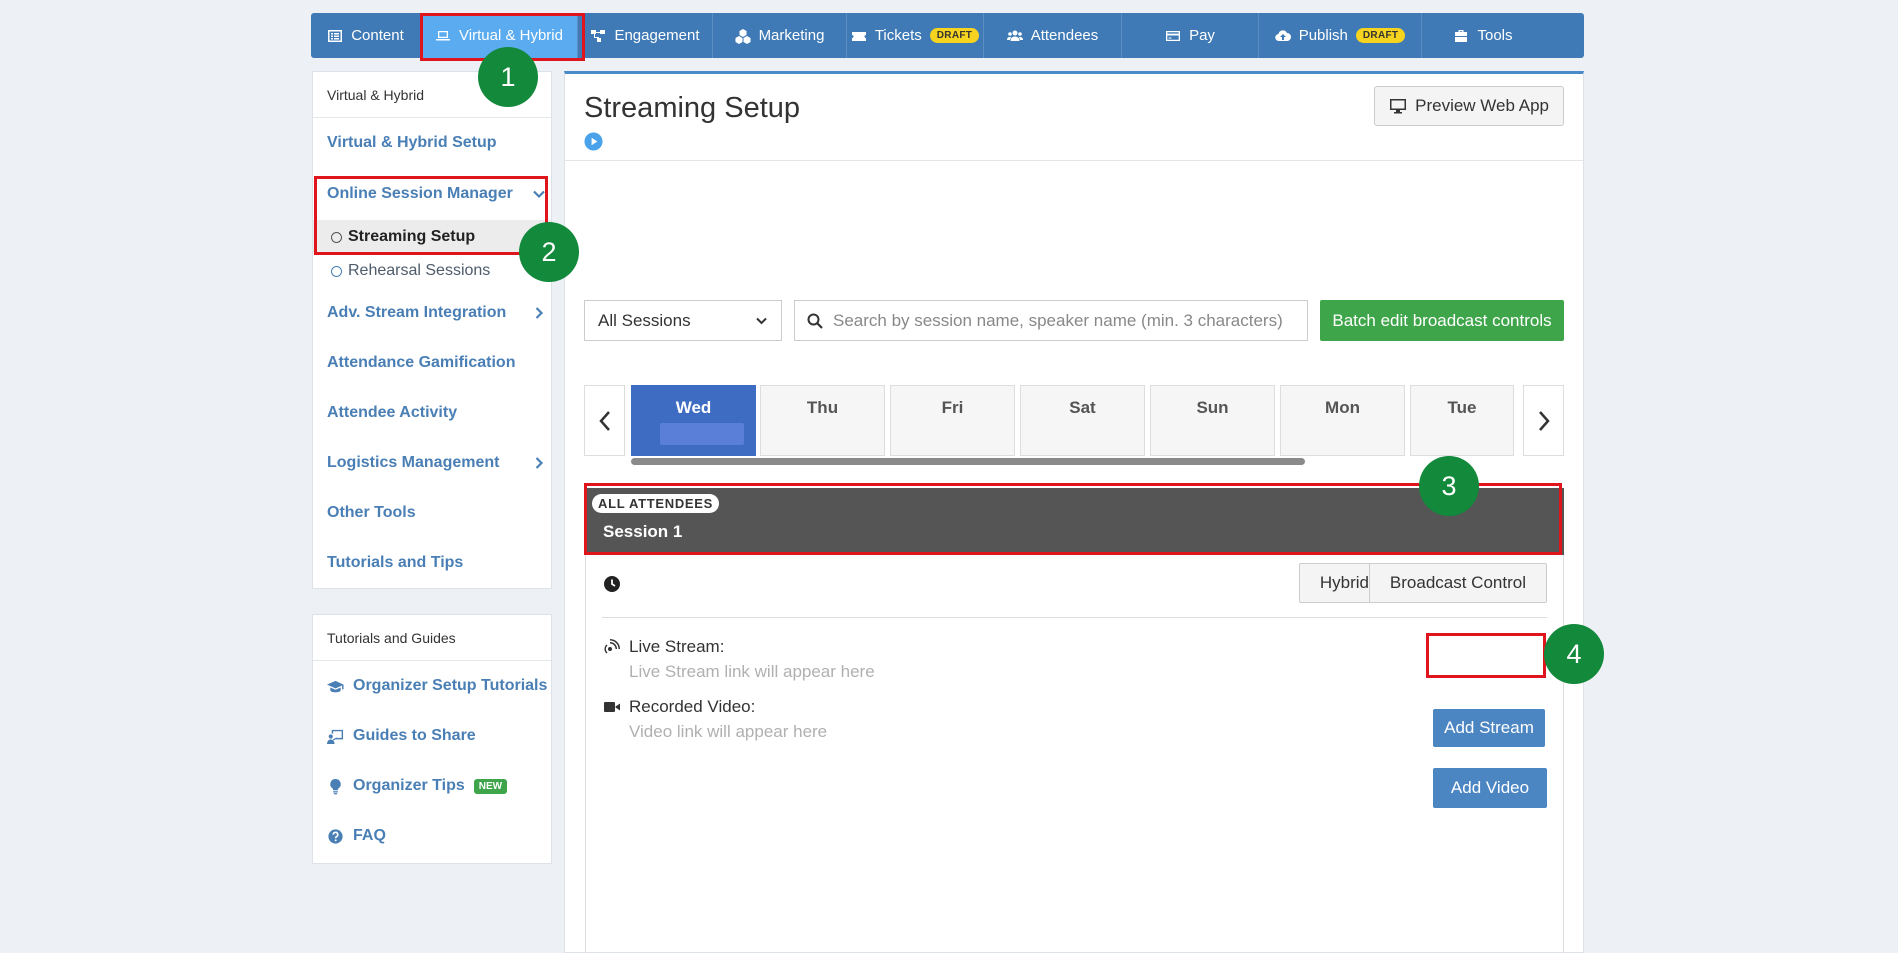  Describe the element at coordinates (1082, 420) in the screenshot. I see `day-tab-sat: Sat` at that location.